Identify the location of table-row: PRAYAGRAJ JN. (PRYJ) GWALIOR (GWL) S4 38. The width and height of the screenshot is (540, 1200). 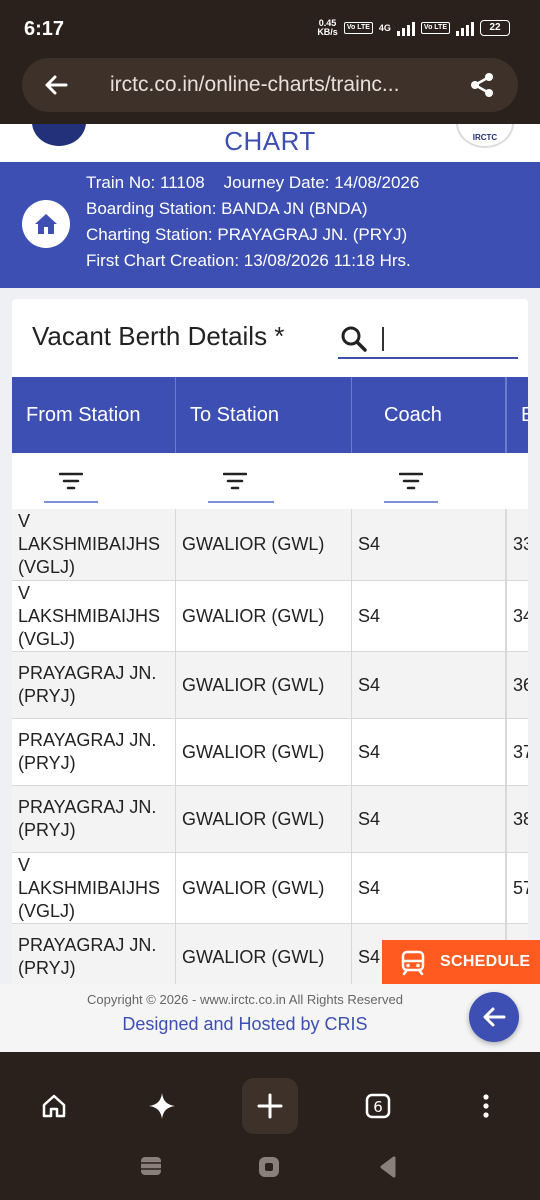
(270, 819).